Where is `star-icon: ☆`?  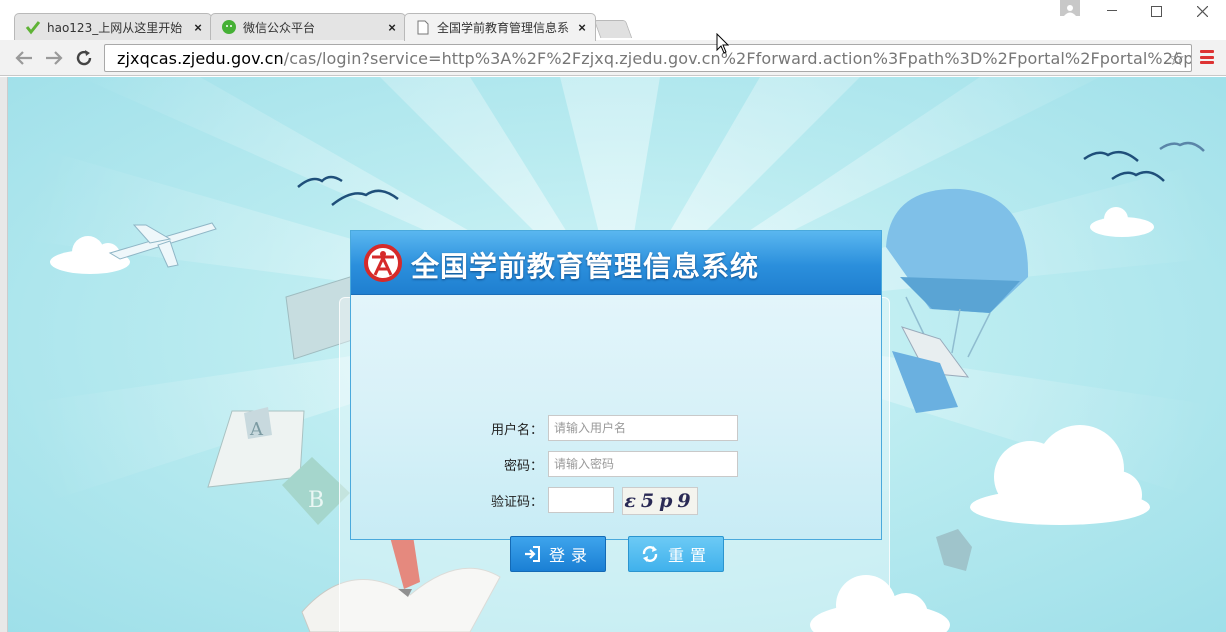 star-icon: ☆ is located at coordinates (1176, 59).